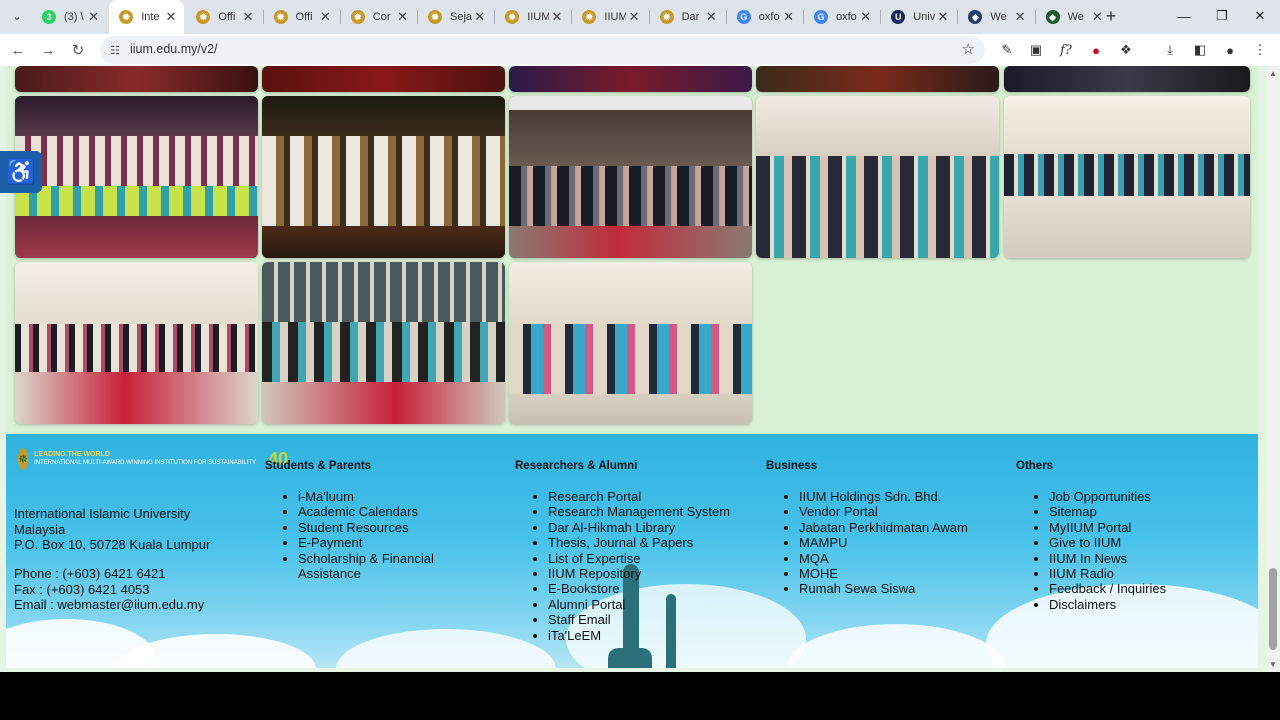 The width and height of the screenshot is (1280, 720). Describe the element at coordinates (651, 635) in the screenshot. I see `footer-link: iTa'LeEM` at that location.